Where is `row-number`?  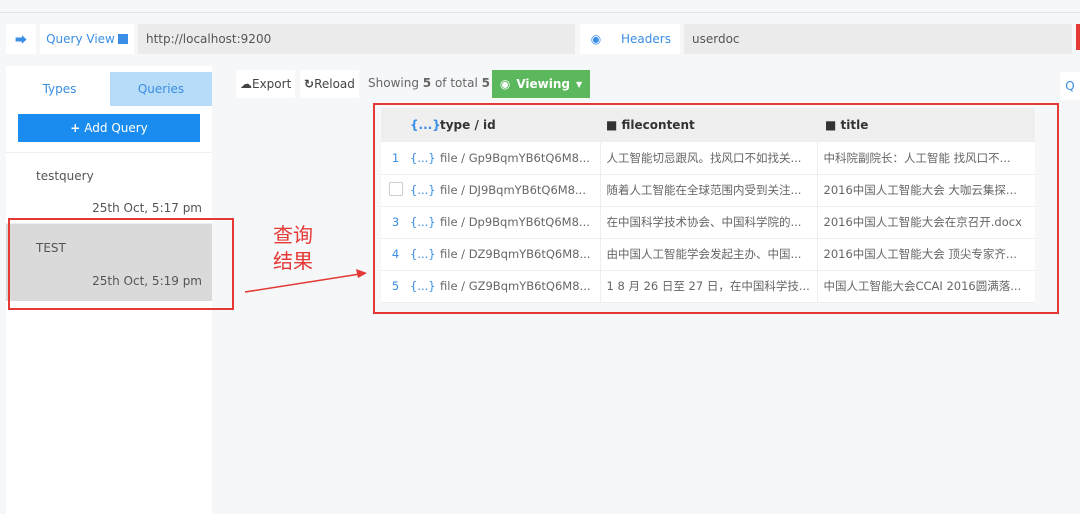
row-number is located at coordinates (395, 190).